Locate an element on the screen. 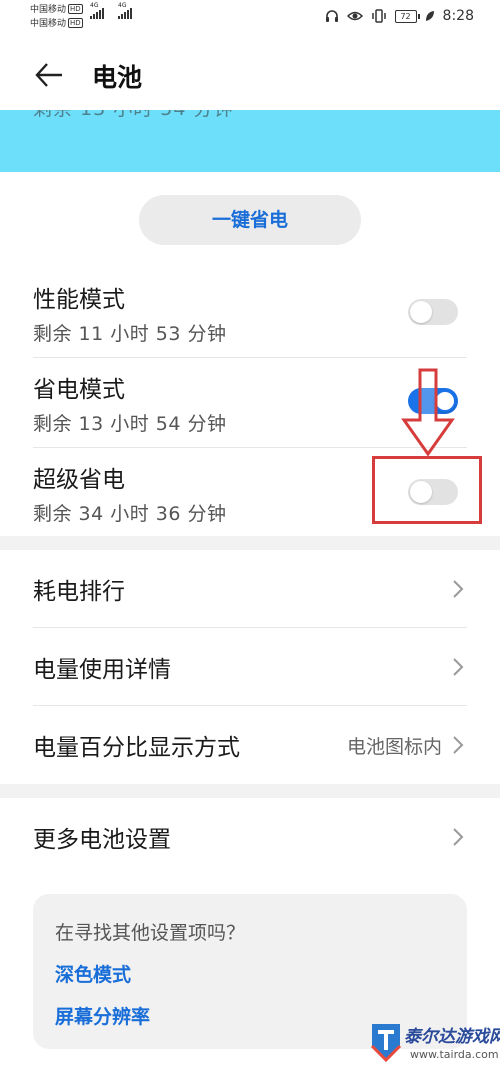 The width and height of the screenshot is (500, 1084). watermark-logo-icon is located at coordinates (386, 1043).